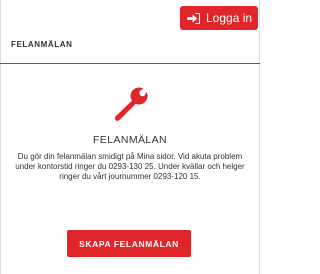 The width and height of the screenshot is (320, 274). I want to click on login-label: Logga in, so click(229, 18).